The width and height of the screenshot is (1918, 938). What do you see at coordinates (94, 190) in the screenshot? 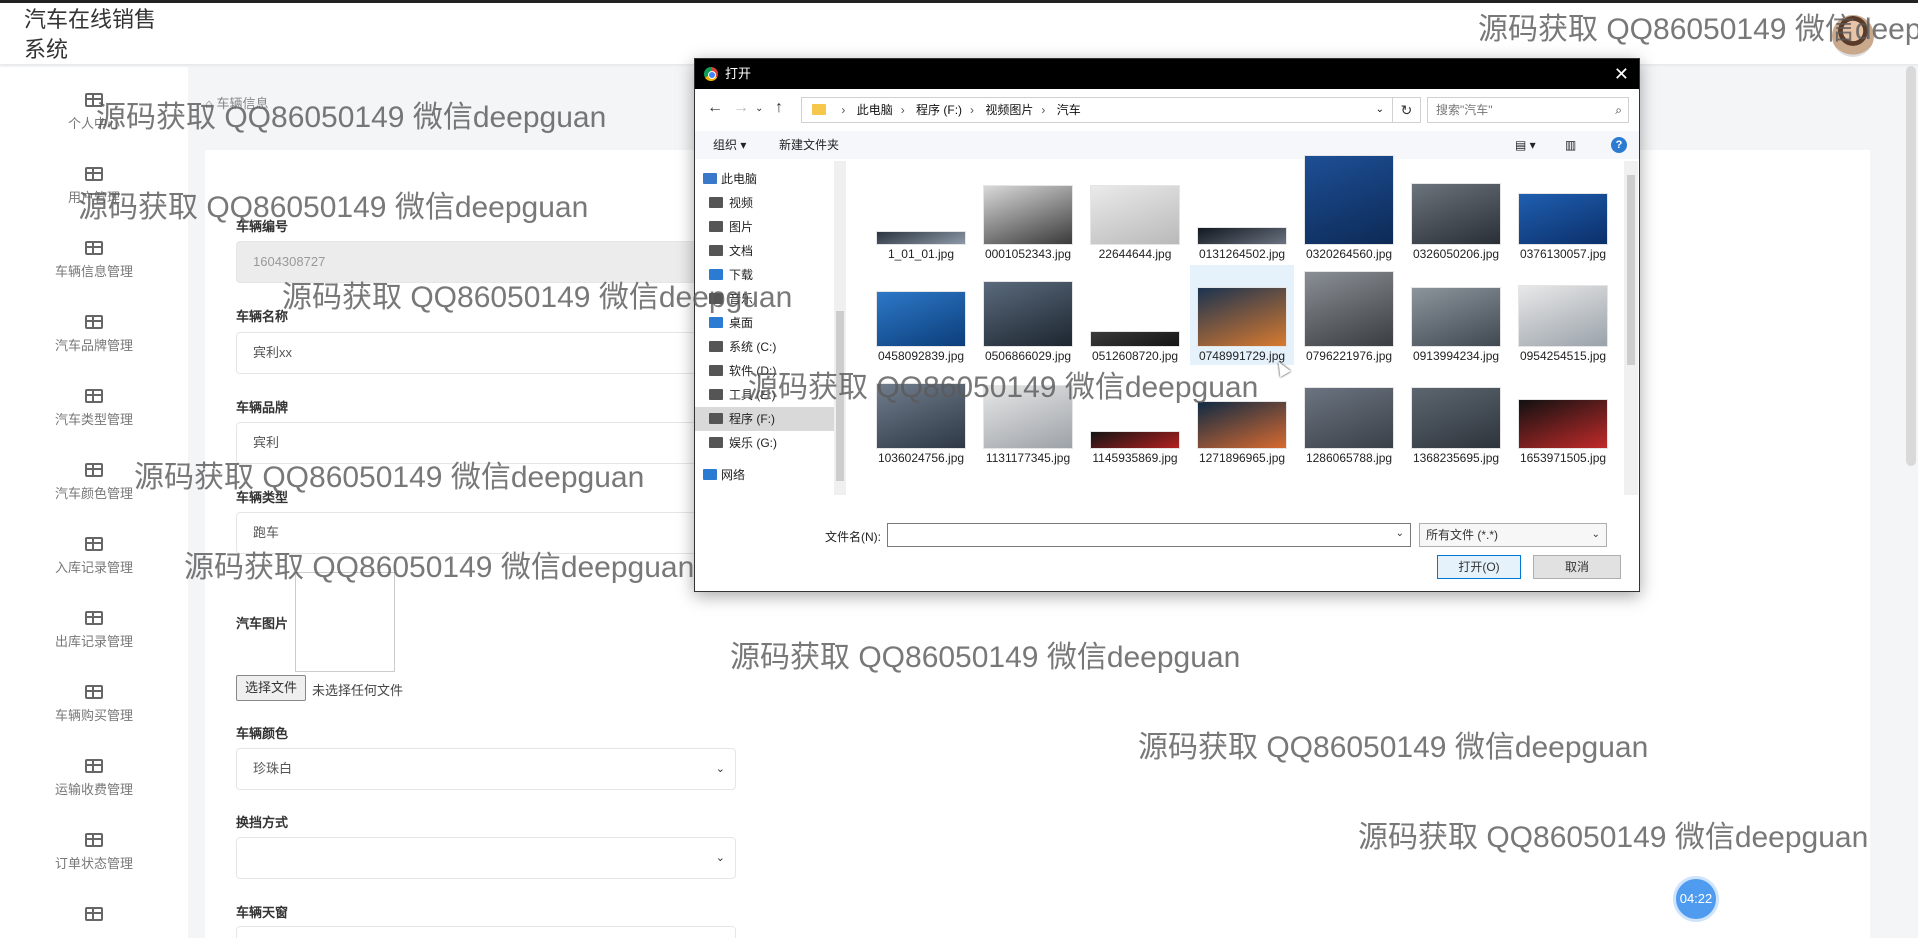
I see `sidebar-item: 用户管理` at bounding box center [94, 190].